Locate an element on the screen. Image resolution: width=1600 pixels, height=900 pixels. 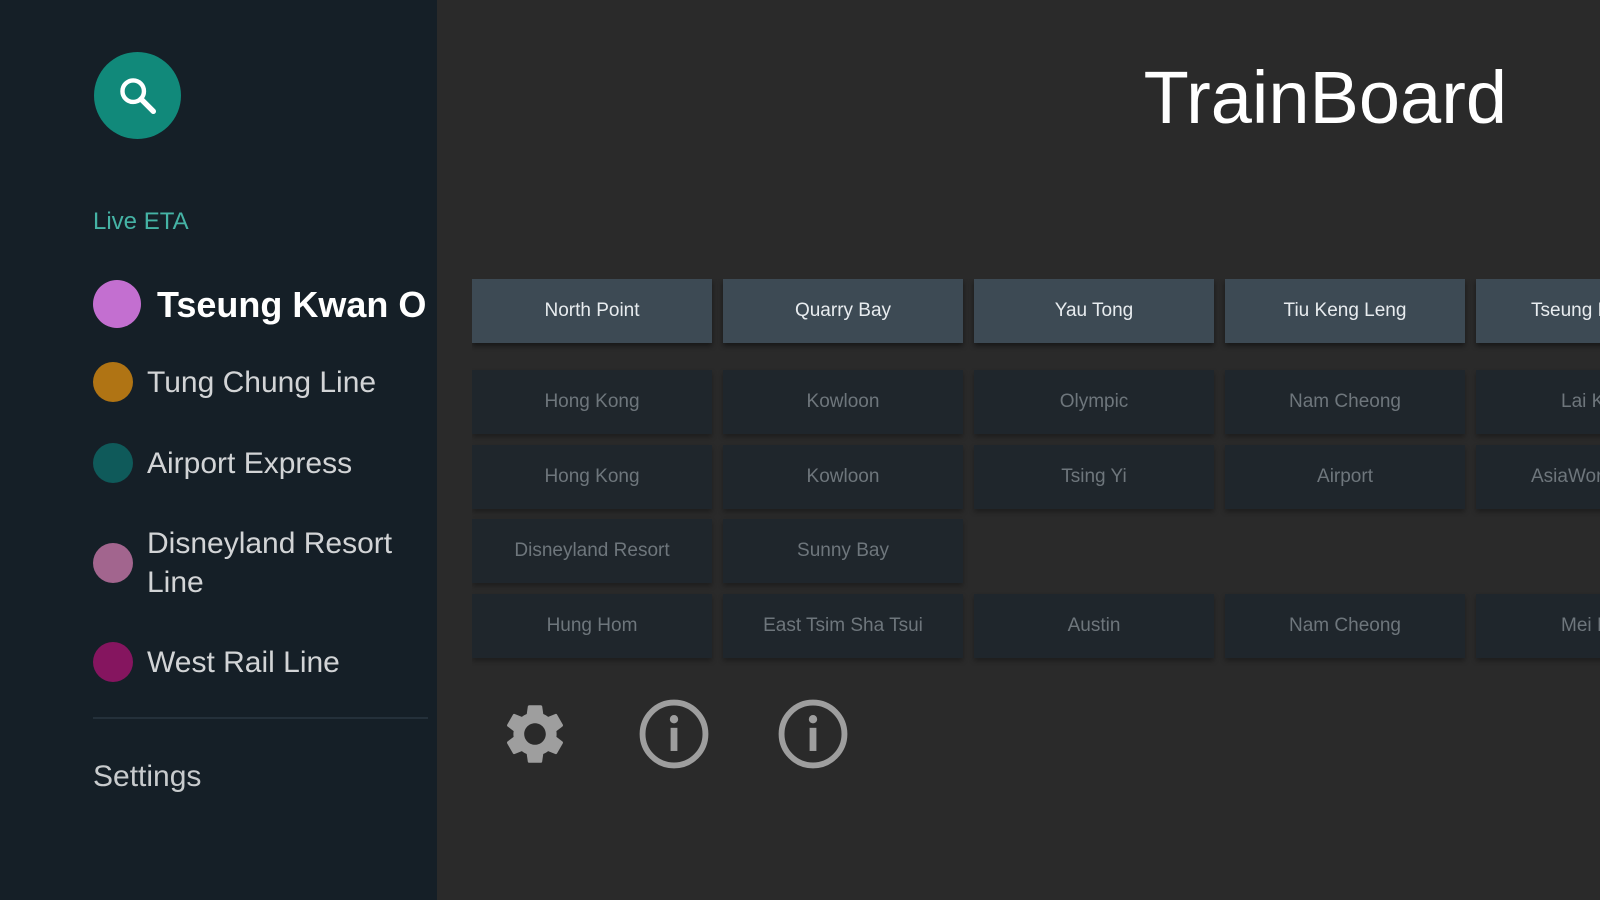
search-button is located at coordinates (137, 95).